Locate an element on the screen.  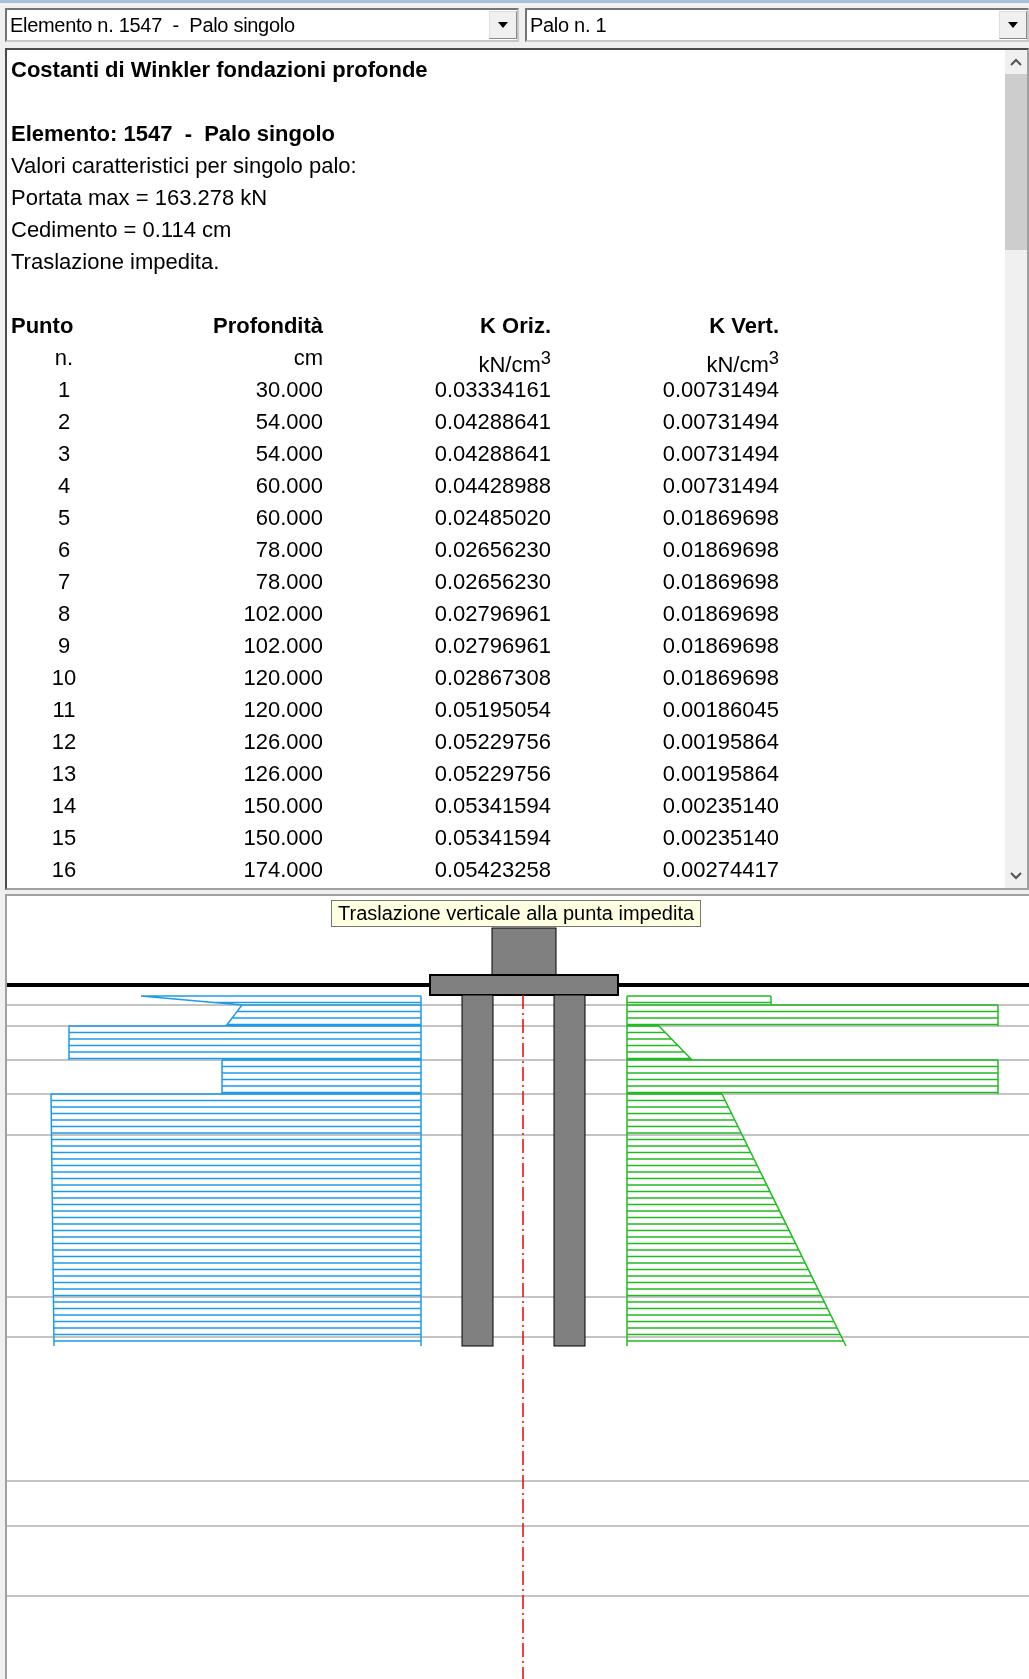
table-cell-text: 0.00274417 is located at coordinates (720, 870).